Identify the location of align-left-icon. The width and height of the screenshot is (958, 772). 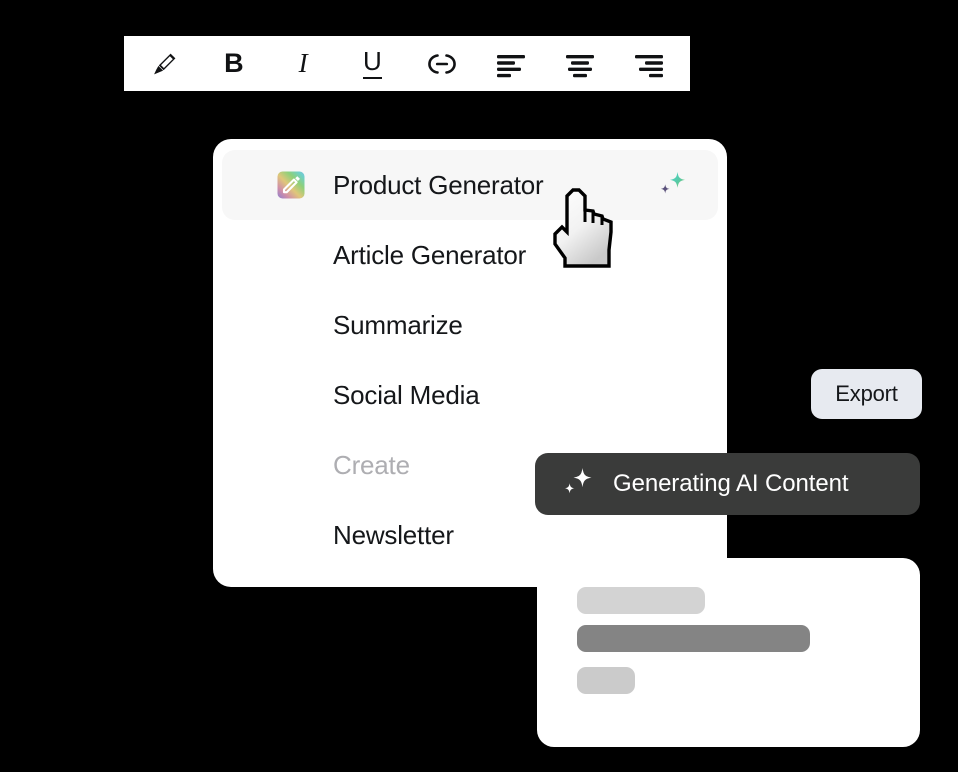
(511, 64).